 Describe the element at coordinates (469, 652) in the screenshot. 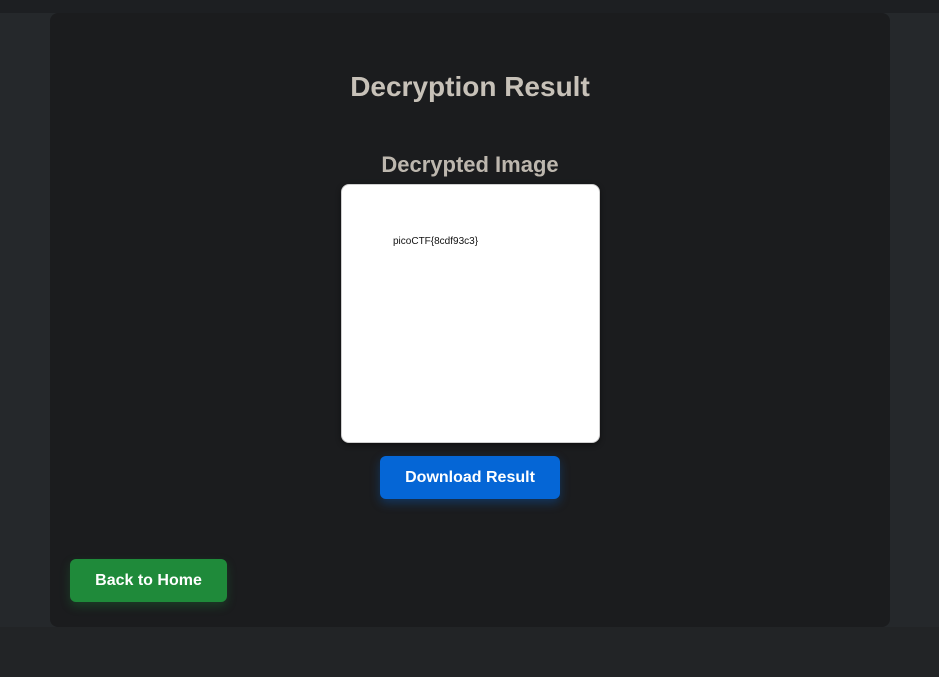

I see `bottom-band` at that location.